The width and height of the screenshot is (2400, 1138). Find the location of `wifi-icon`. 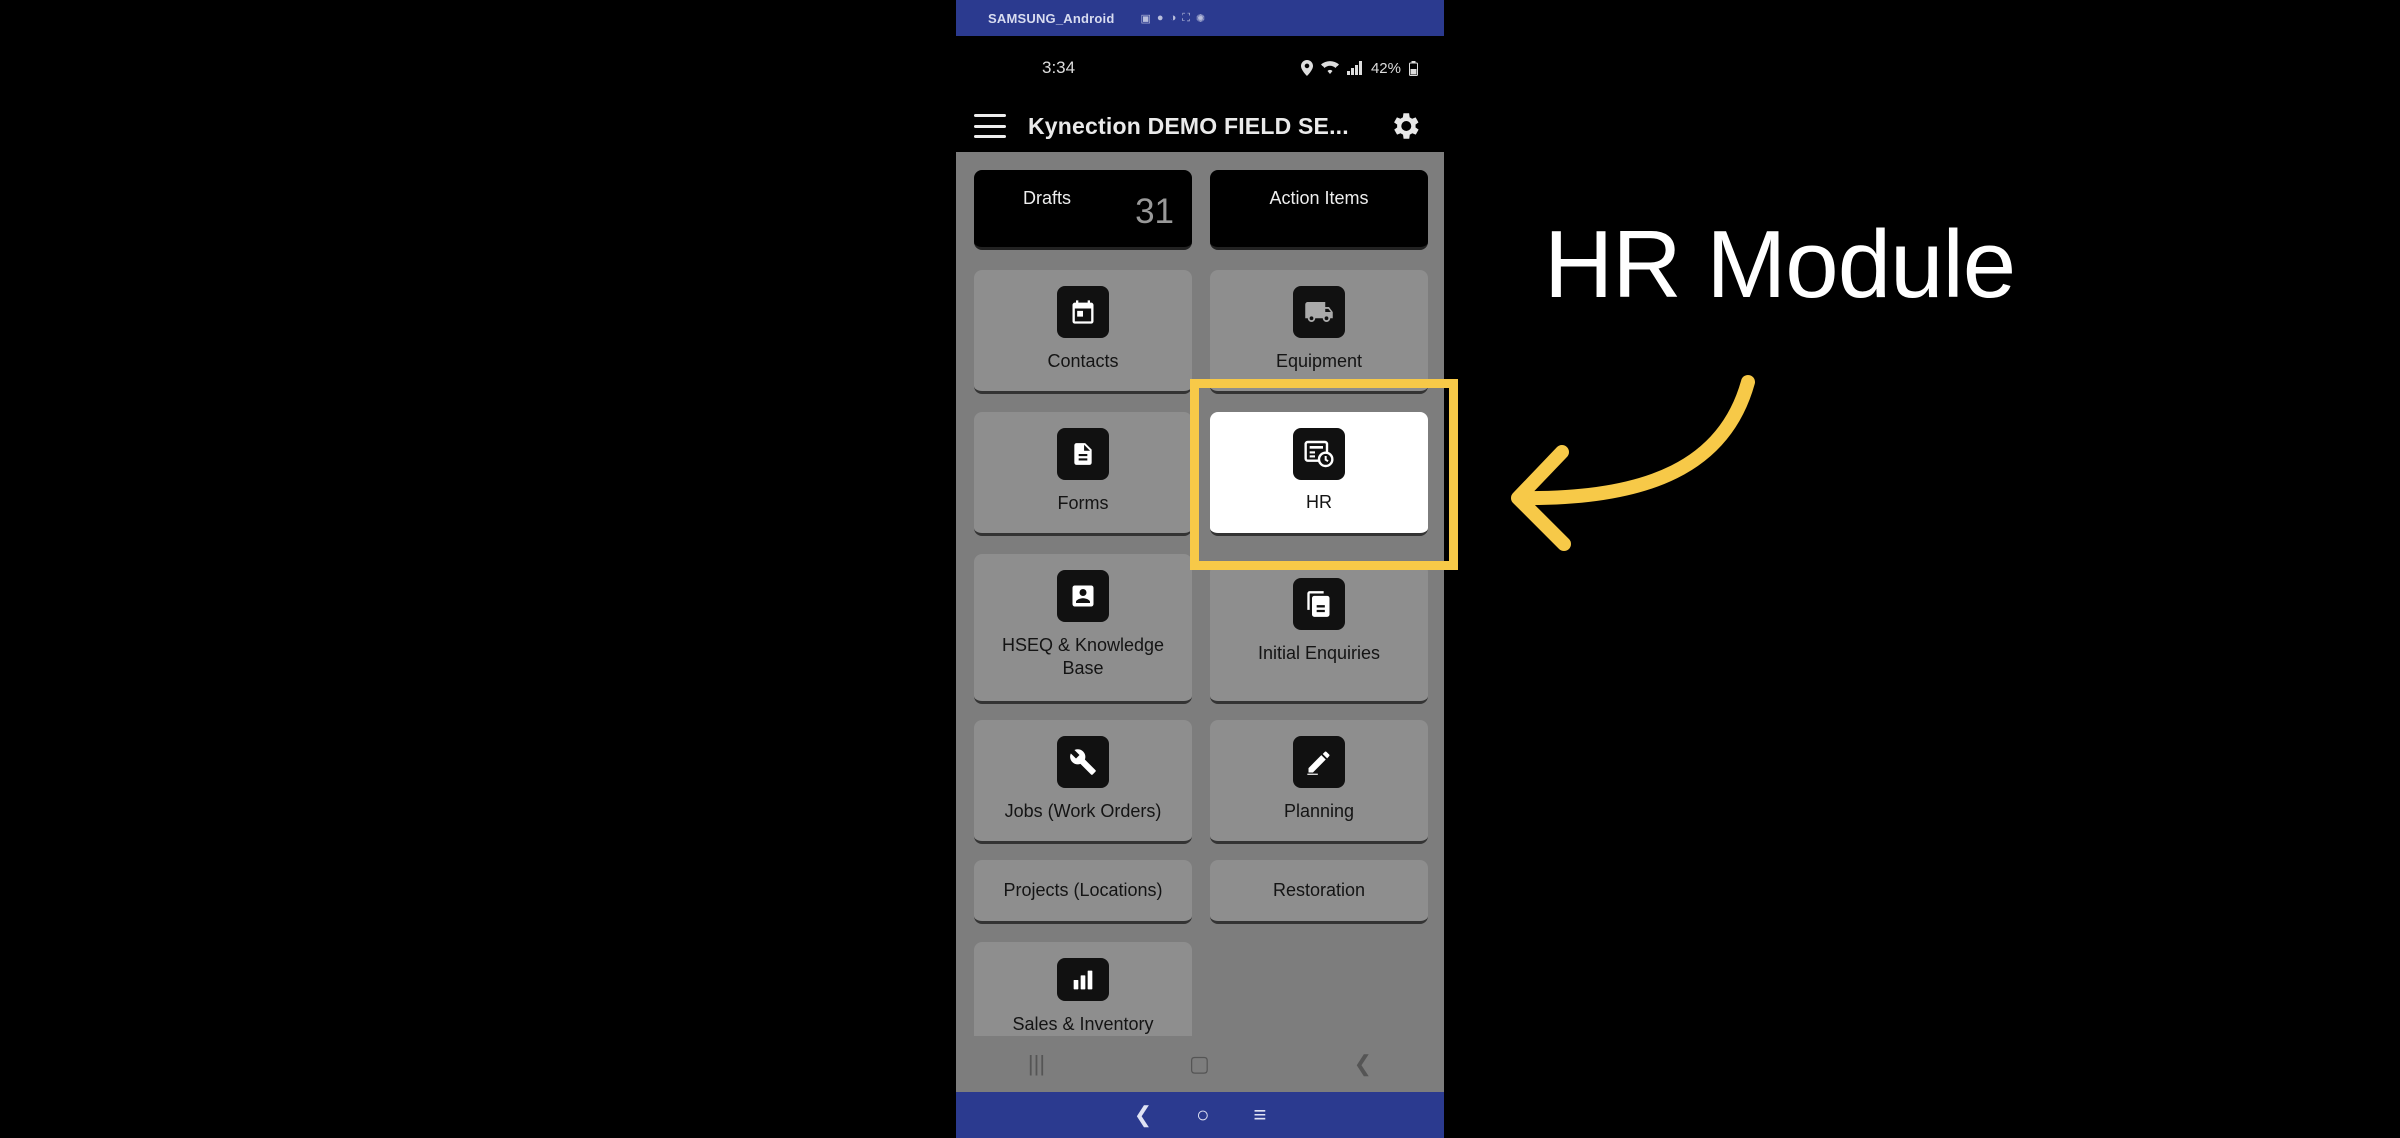

wifi-icon is located at coordinates (1329, 67).